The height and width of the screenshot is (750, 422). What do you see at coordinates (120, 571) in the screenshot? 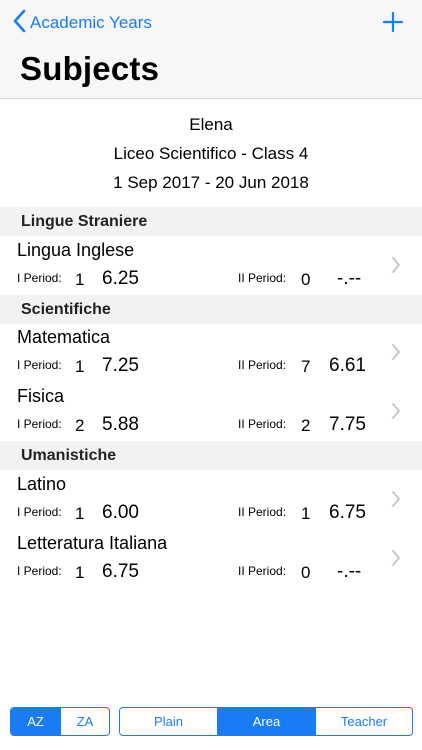
I see `period-1-grade: 6.75` at bounding box center [120, 571].